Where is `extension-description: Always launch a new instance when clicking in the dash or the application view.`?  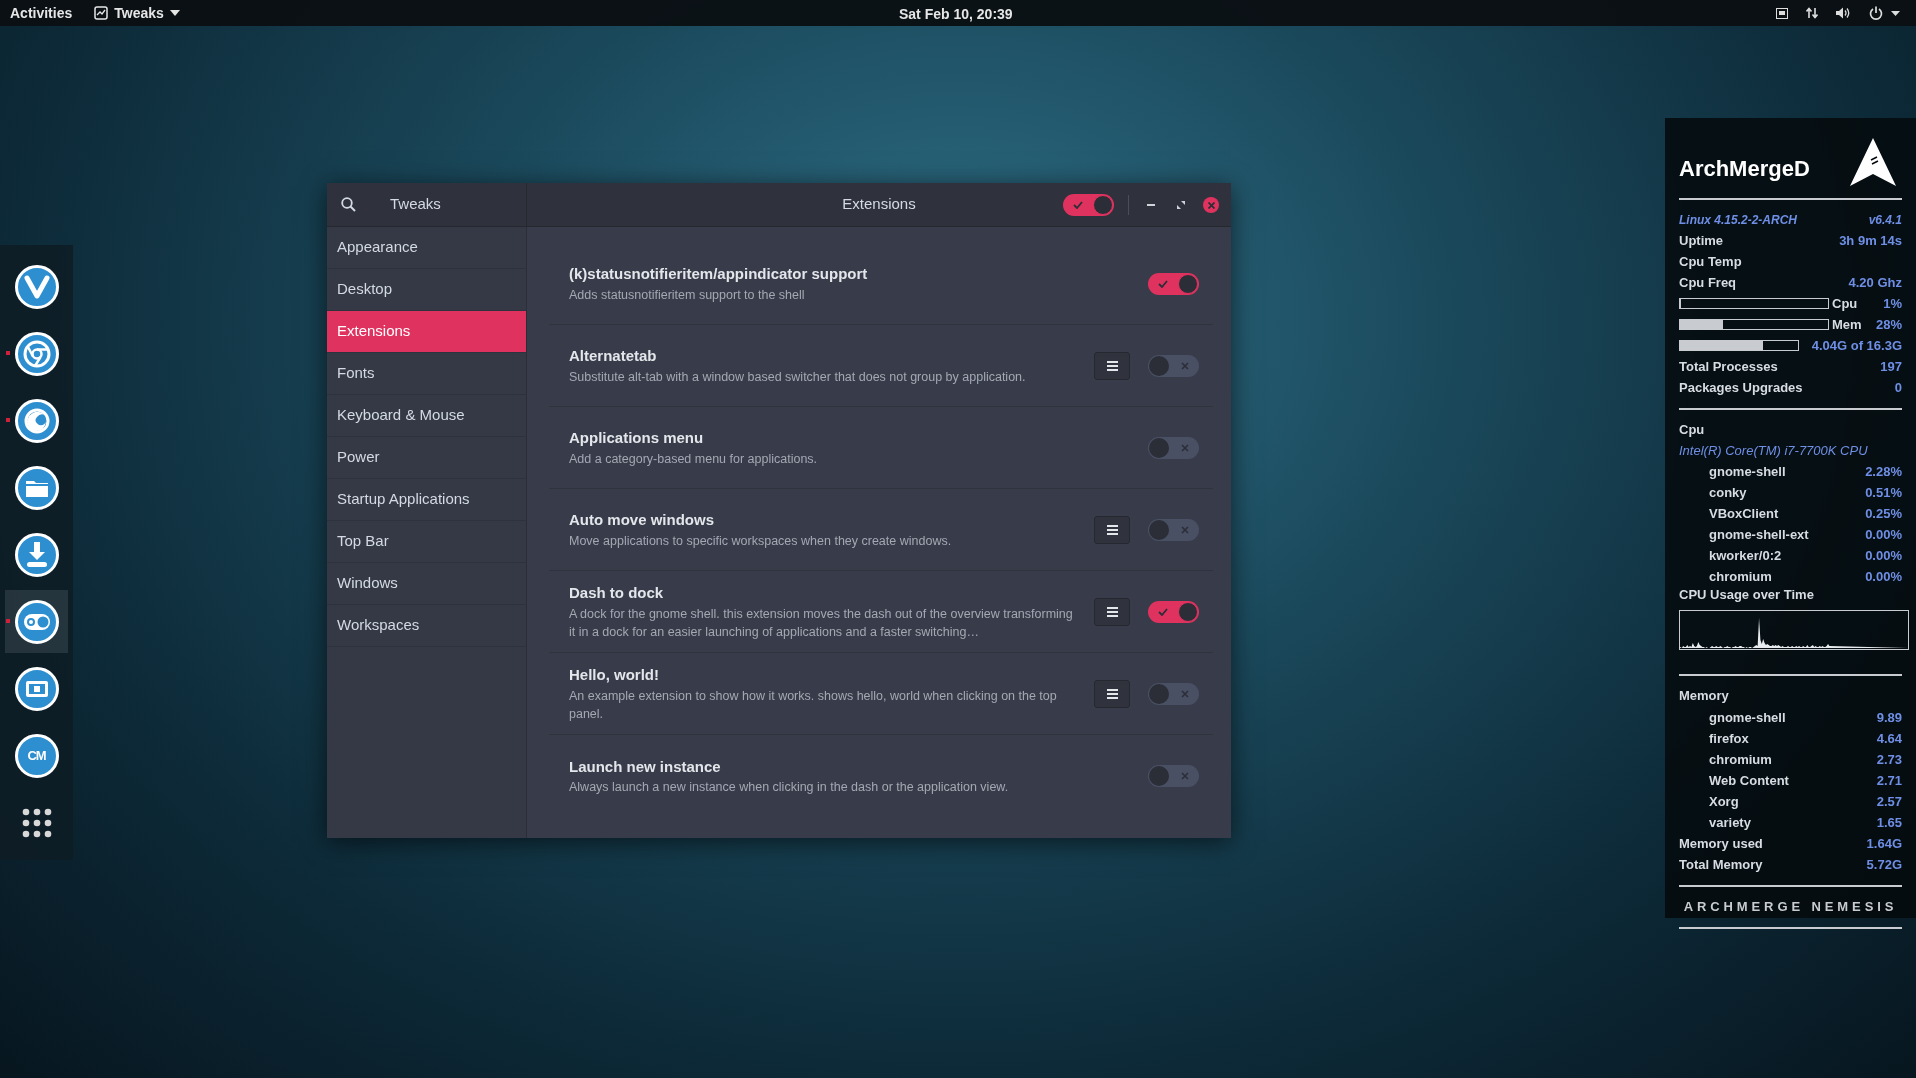
extension-description: Always launch a new instance when clicking in the dash or the application view. is located at coordinates (789, 788).